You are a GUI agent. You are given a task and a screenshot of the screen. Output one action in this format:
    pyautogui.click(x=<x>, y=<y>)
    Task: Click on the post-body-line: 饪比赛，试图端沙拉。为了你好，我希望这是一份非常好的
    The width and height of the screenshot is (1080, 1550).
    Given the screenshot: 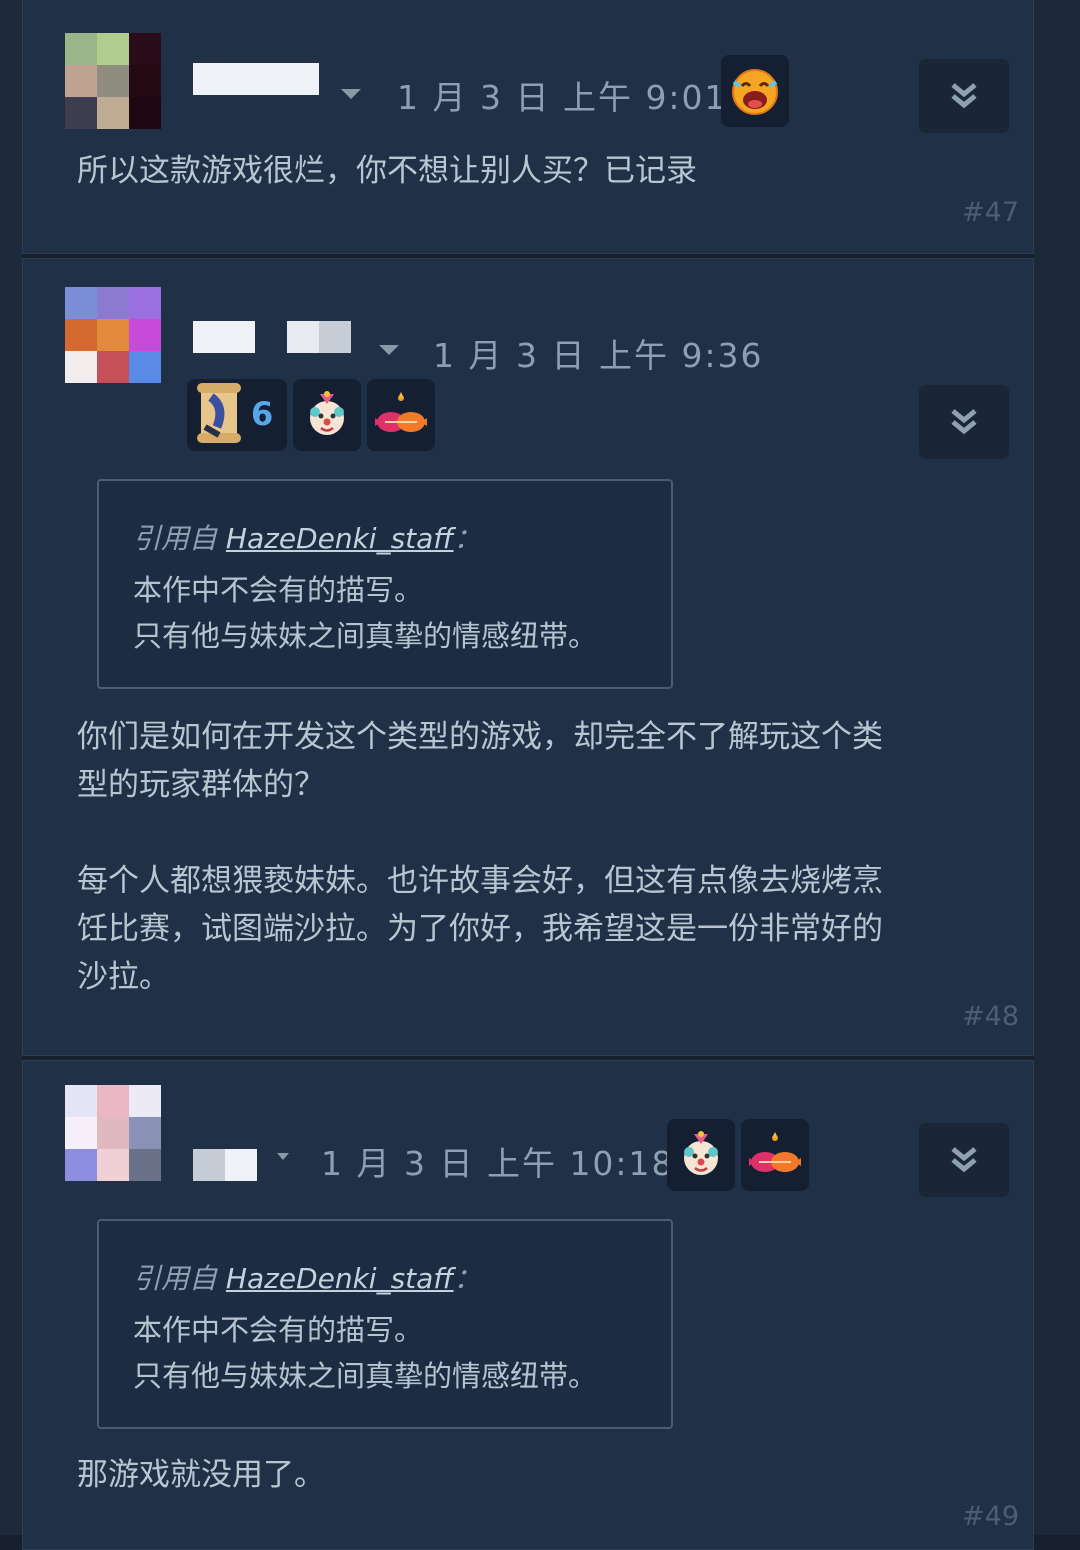 What is the action you would take?
    pyautogui.click(x=480, y=929)
    